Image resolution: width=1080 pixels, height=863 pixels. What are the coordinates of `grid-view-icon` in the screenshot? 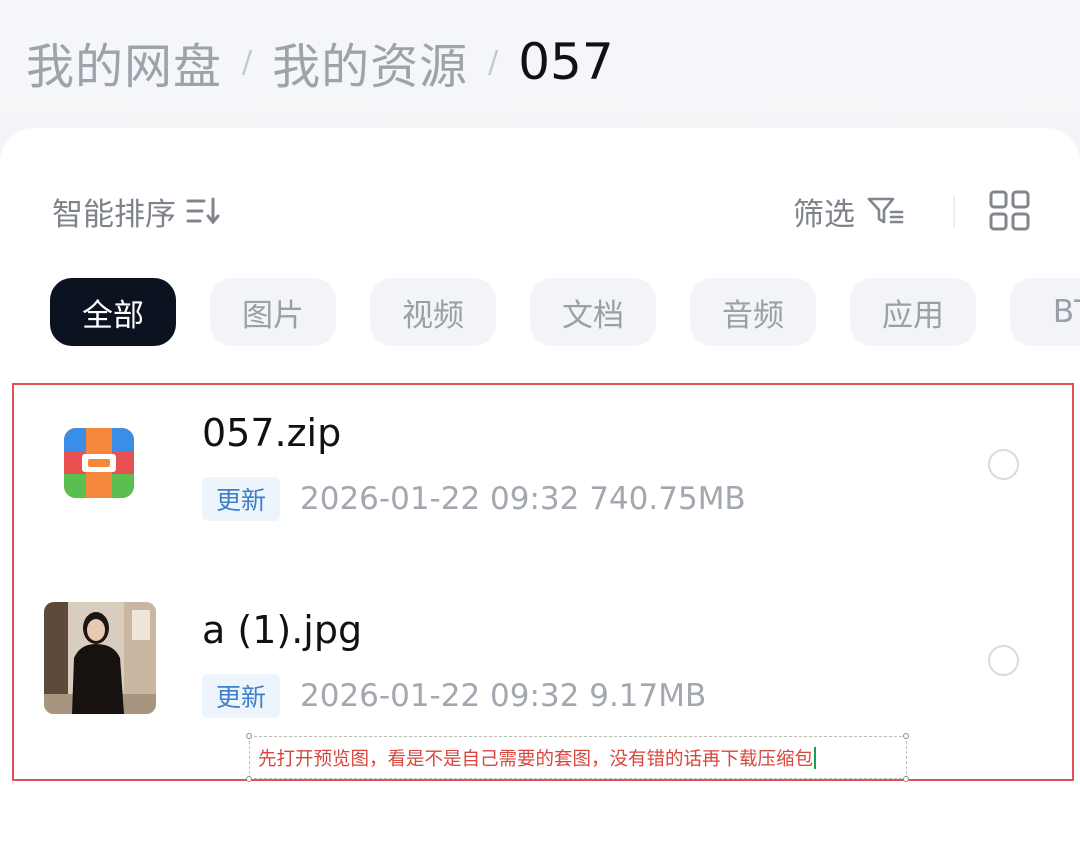 It's located at (1010, 213).